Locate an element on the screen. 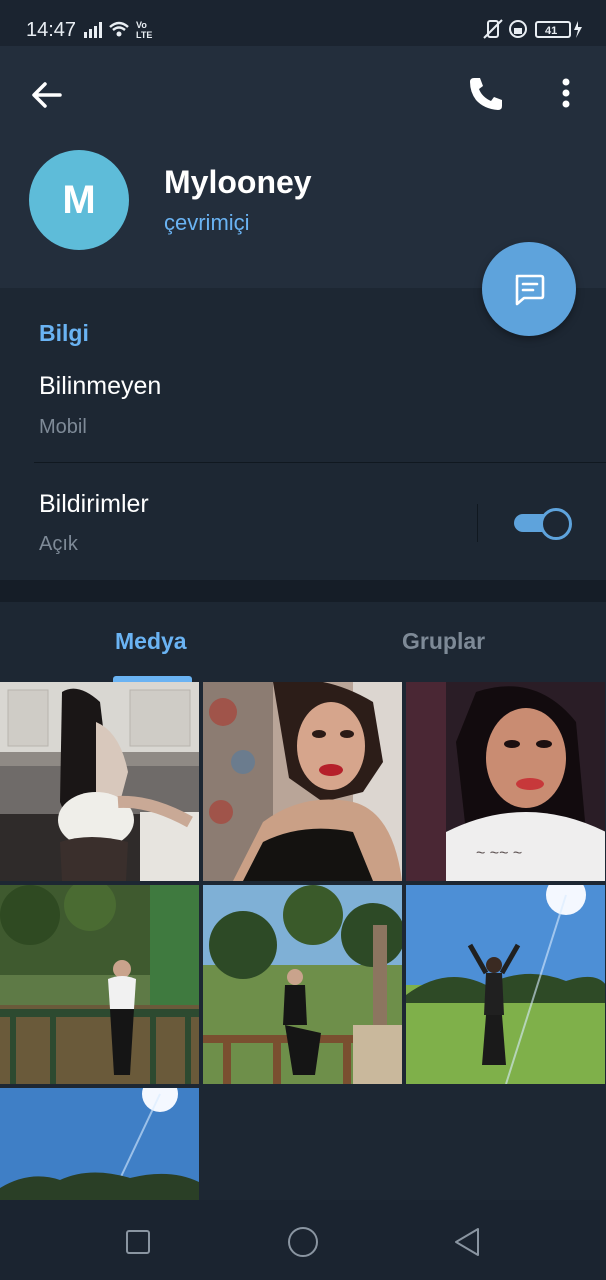  send-message-button is located at coordinates (529, 289).